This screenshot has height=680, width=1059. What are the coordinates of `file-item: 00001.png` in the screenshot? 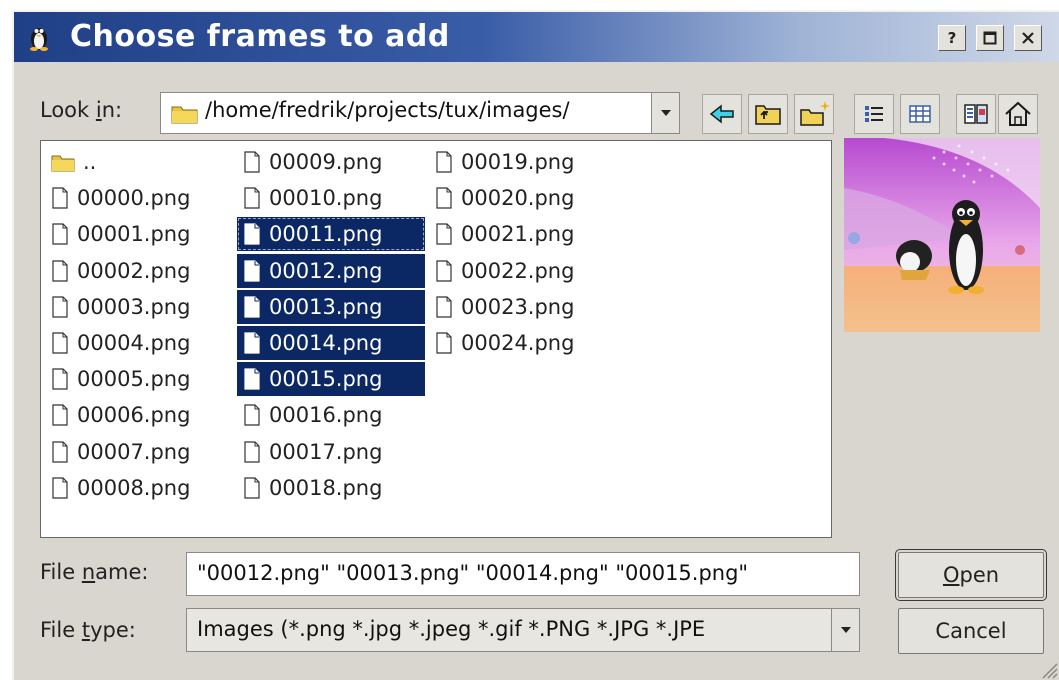 It's located at (133, 234).